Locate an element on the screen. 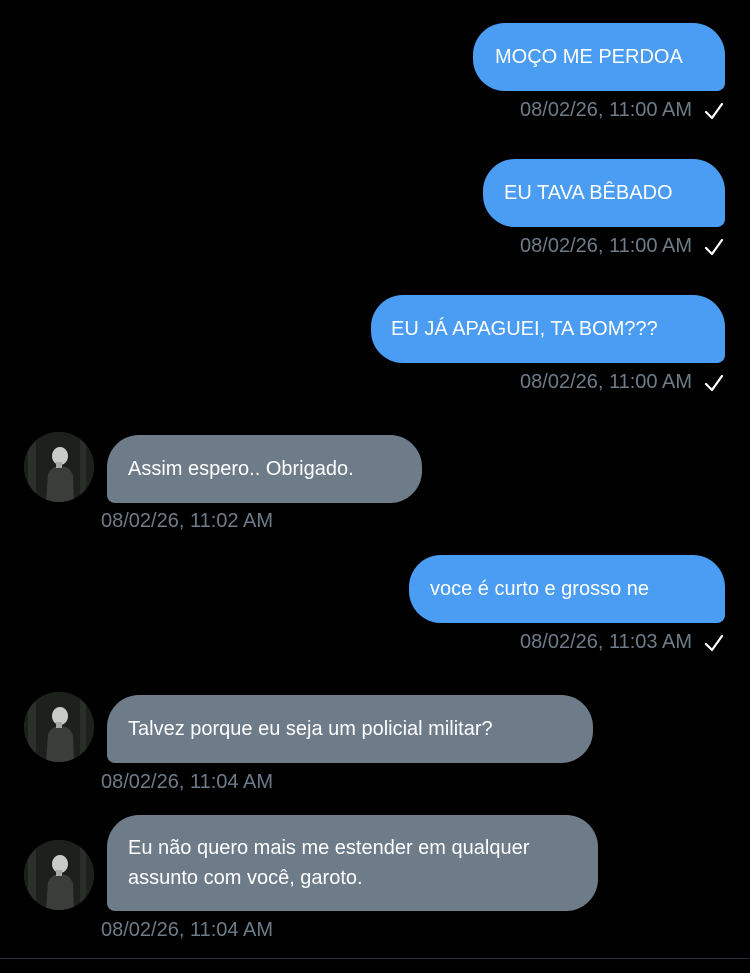  message-bubble-received: Assim espero.. Obrigado. is located at coordinates (264, 469).